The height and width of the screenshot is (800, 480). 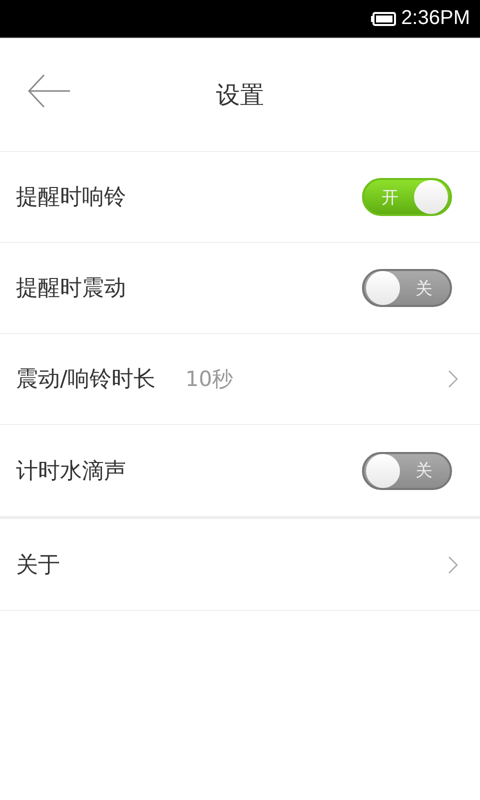 What do you see at coordinates (240, 288) in the screenshot?
I see `settings-row: 提醒时震动 关` at bounding box center [240, 288].